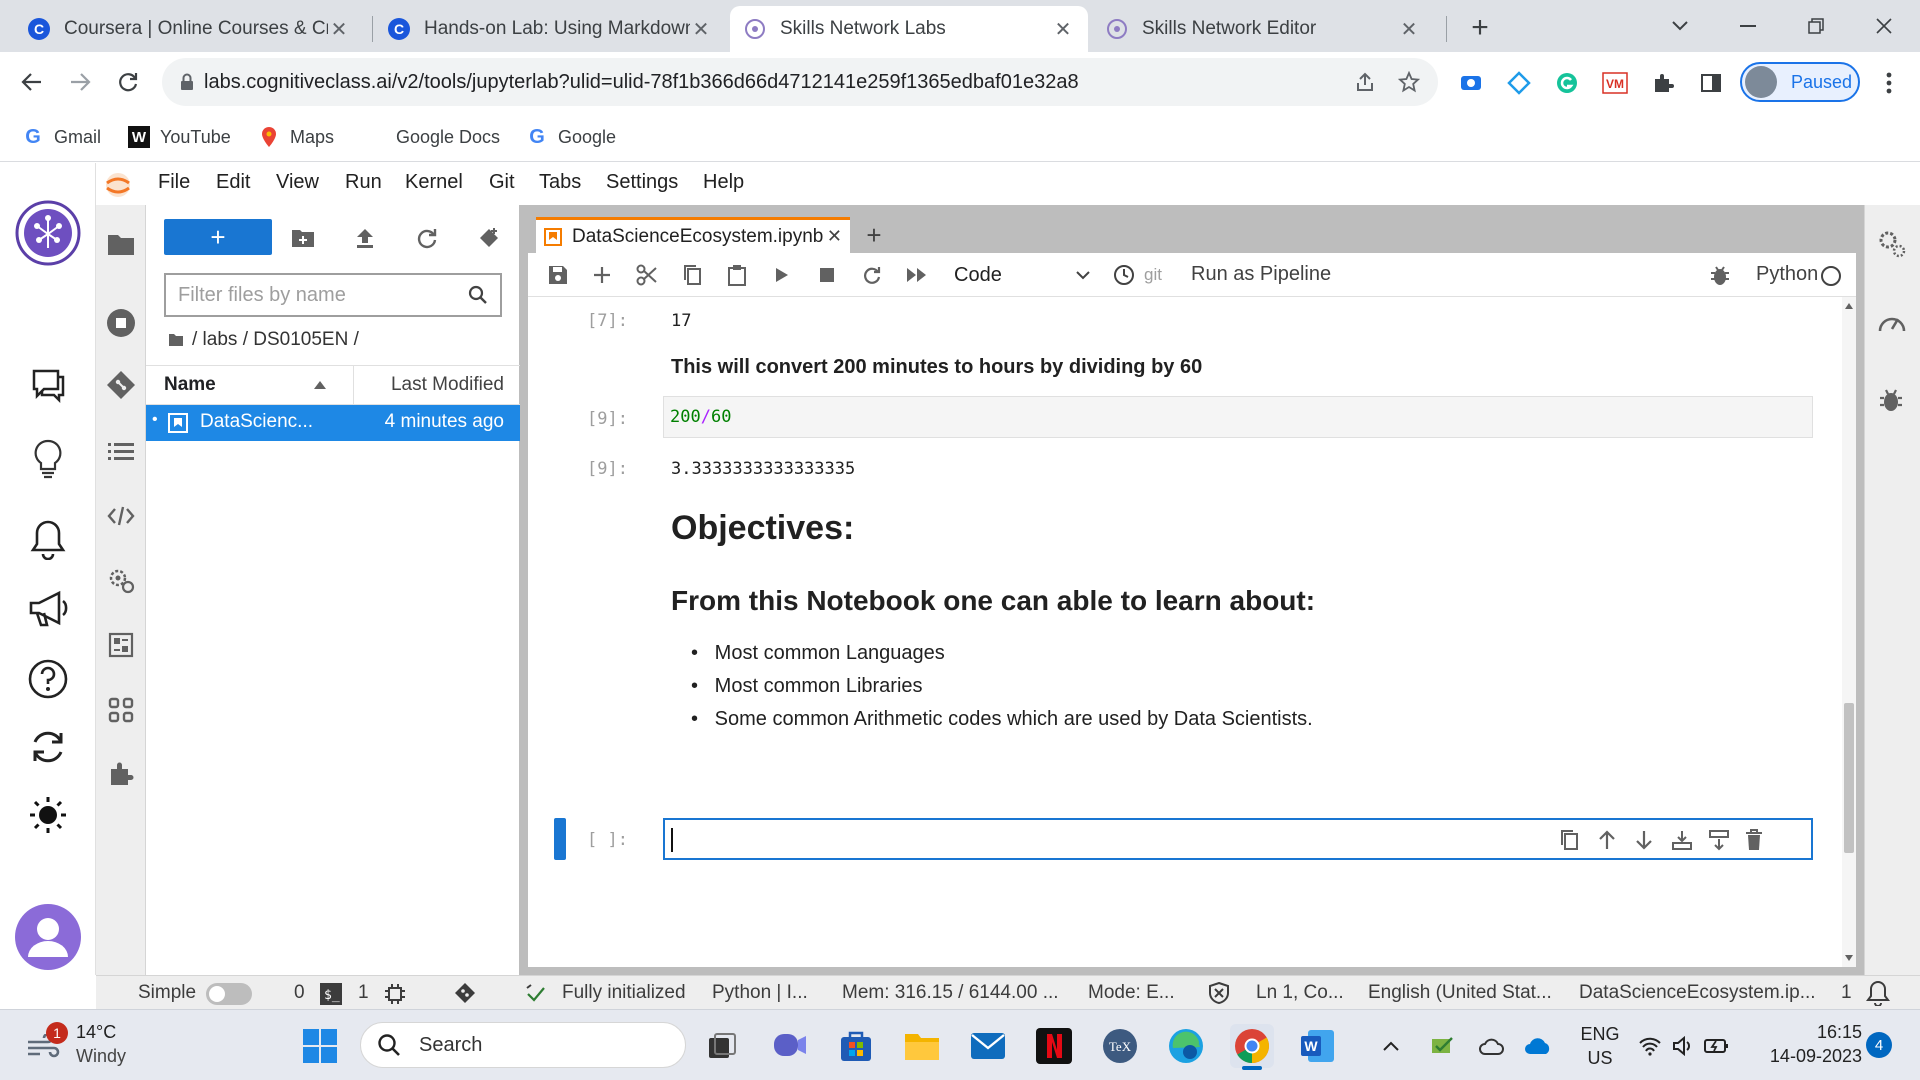 The height and width of the screenshot is (1080, 1920). I want to click on duplicate-cell-icon, so click(1569, 840).